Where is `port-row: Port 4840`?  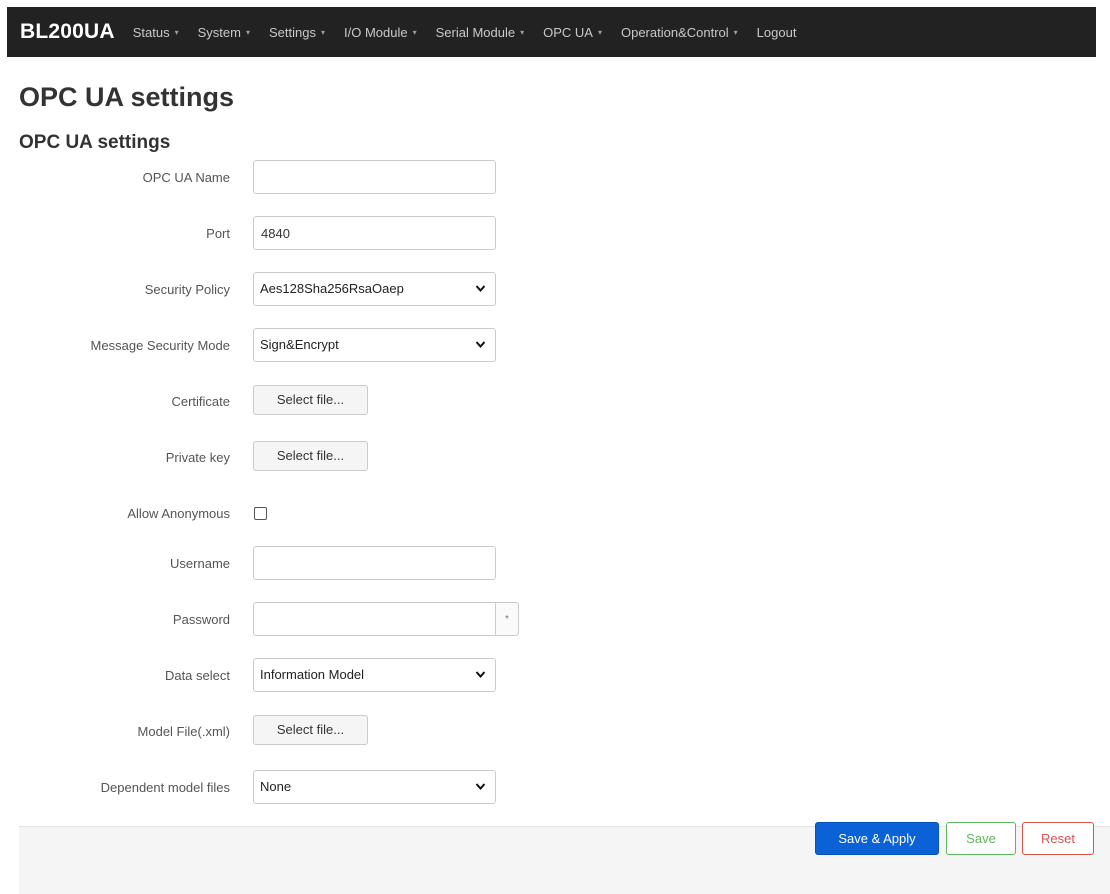
port-row: Port 4840 is located at coordinates (555, 234).